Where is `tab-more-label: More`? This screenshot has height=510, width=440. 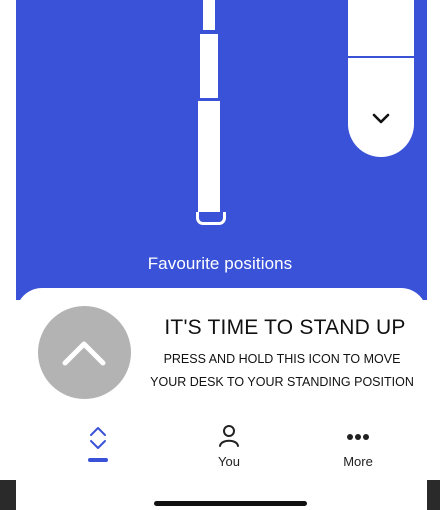 tab-more-label: More is located at coordinates (358, 461).